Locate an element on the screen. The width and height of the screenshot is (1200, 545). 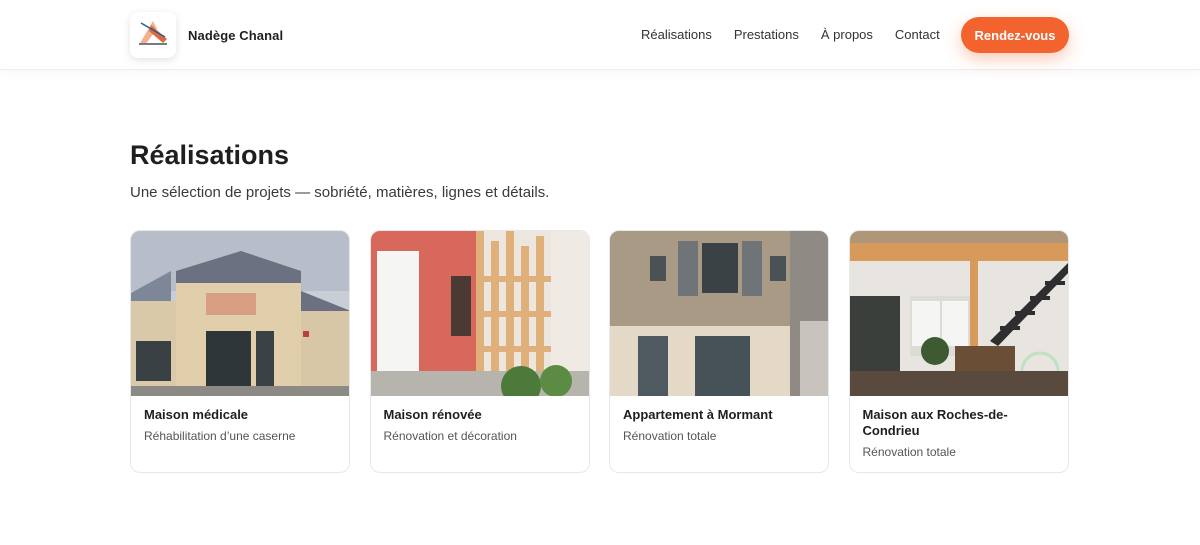
nav-prestations: Prestations is located at coordinates (766, 34).